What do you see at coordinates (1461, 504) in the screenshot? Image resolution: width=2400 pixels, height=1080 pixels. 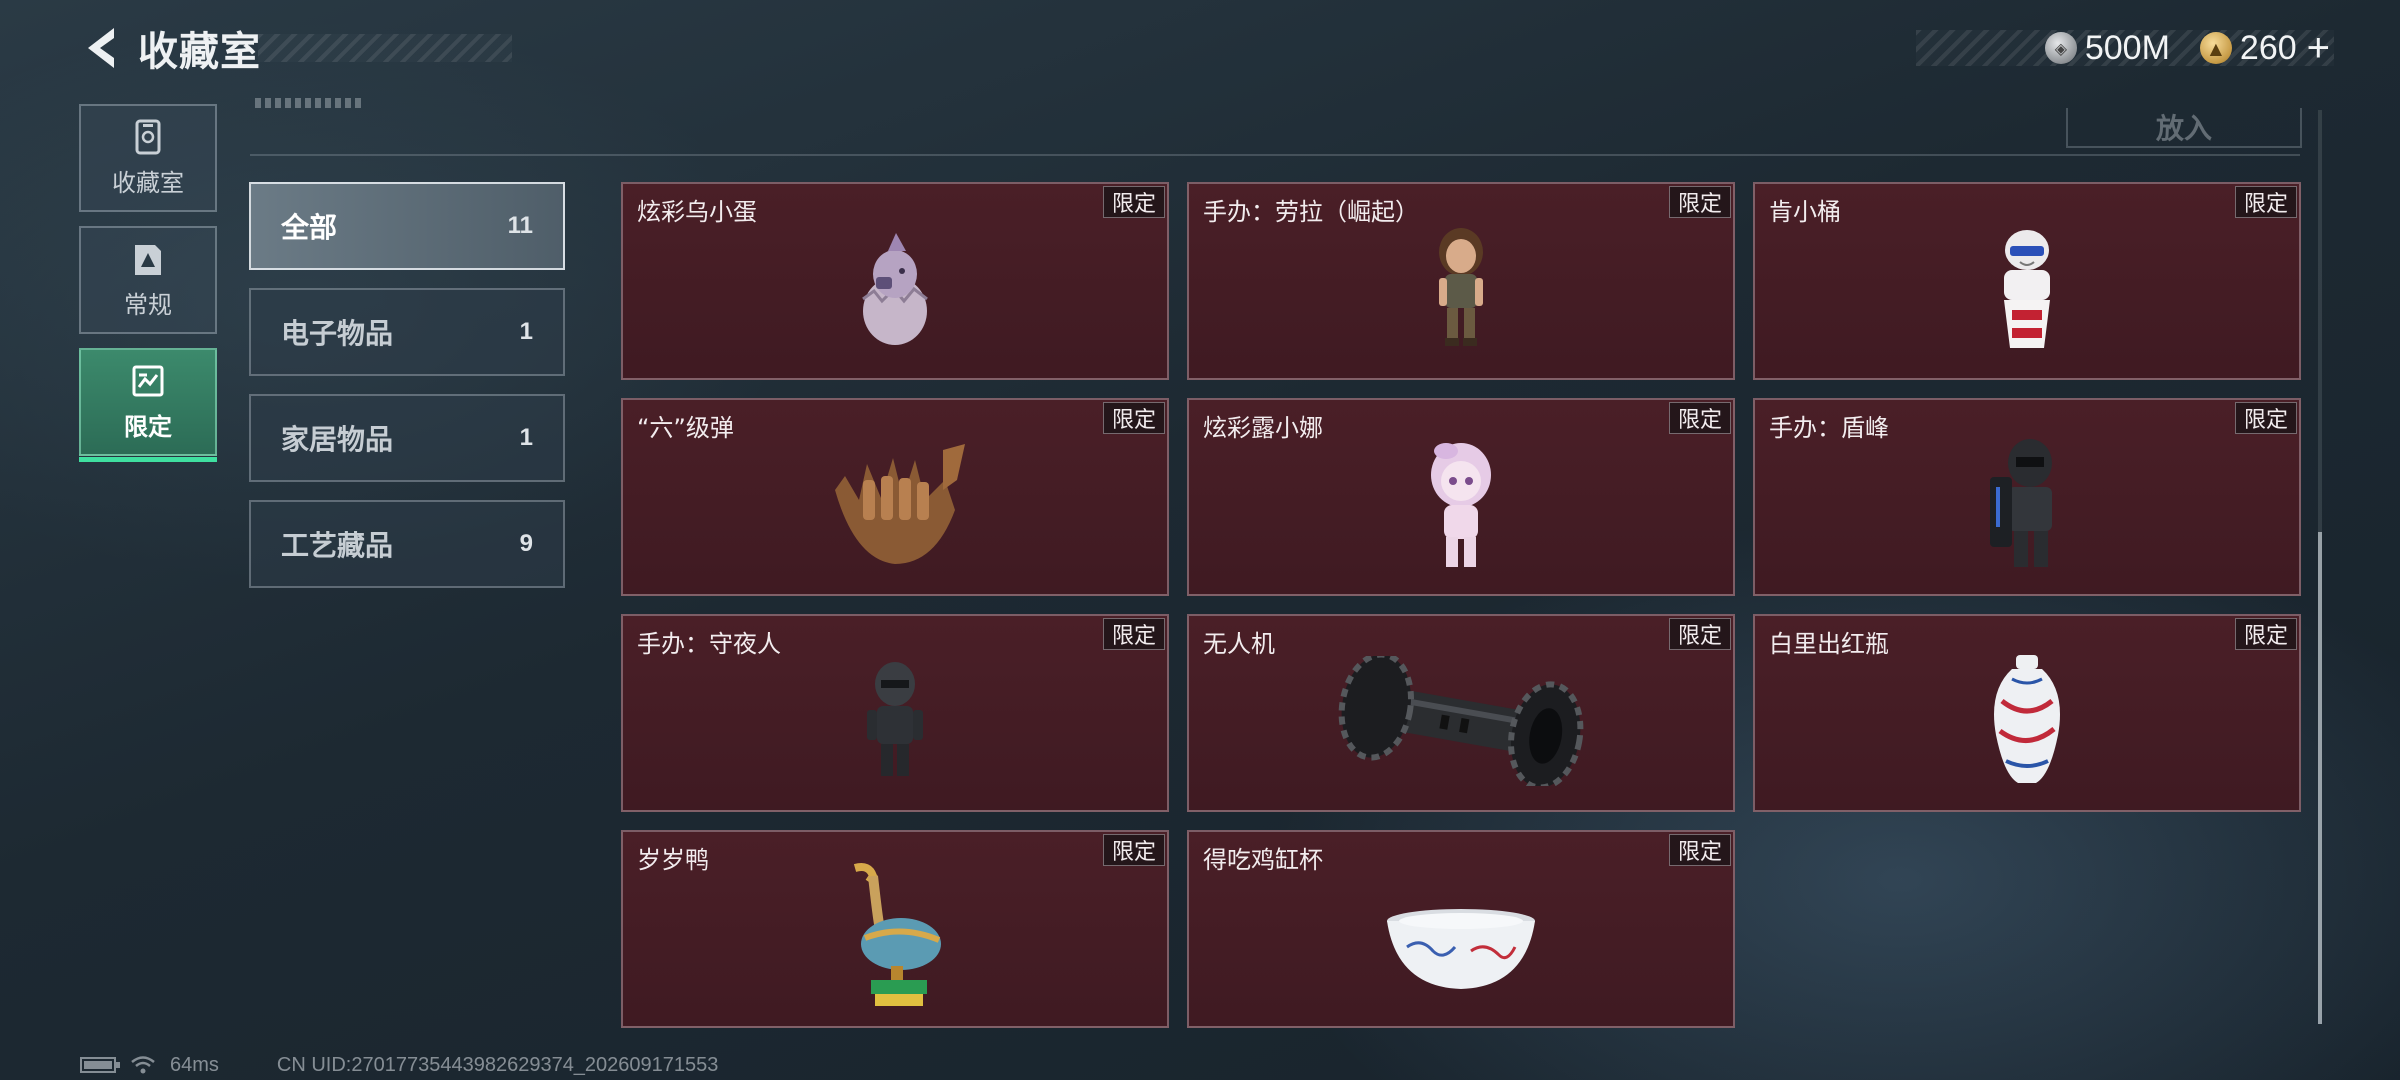 I see `pink-girl-figure-icon` at bounding box center [1461, 504].